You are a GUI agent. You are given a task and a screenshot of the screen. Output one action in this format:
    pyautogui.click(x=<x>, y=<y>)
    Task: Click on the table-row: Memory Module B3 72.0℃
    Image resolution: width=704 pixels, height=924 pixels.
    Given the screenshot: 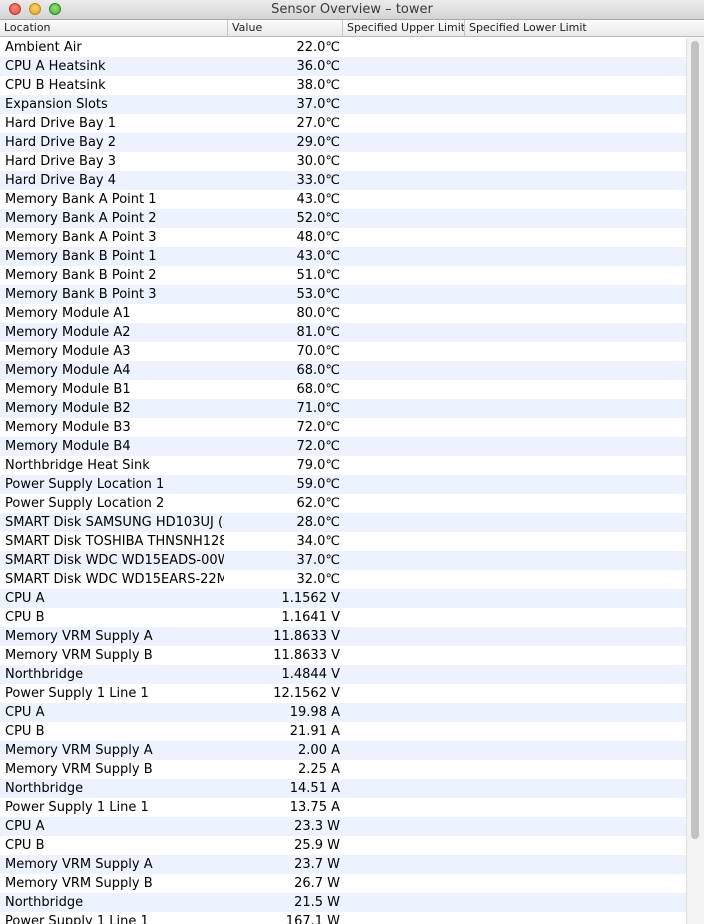 What is the action you would take?
    pyautogui.click(x=343, y=427)
    